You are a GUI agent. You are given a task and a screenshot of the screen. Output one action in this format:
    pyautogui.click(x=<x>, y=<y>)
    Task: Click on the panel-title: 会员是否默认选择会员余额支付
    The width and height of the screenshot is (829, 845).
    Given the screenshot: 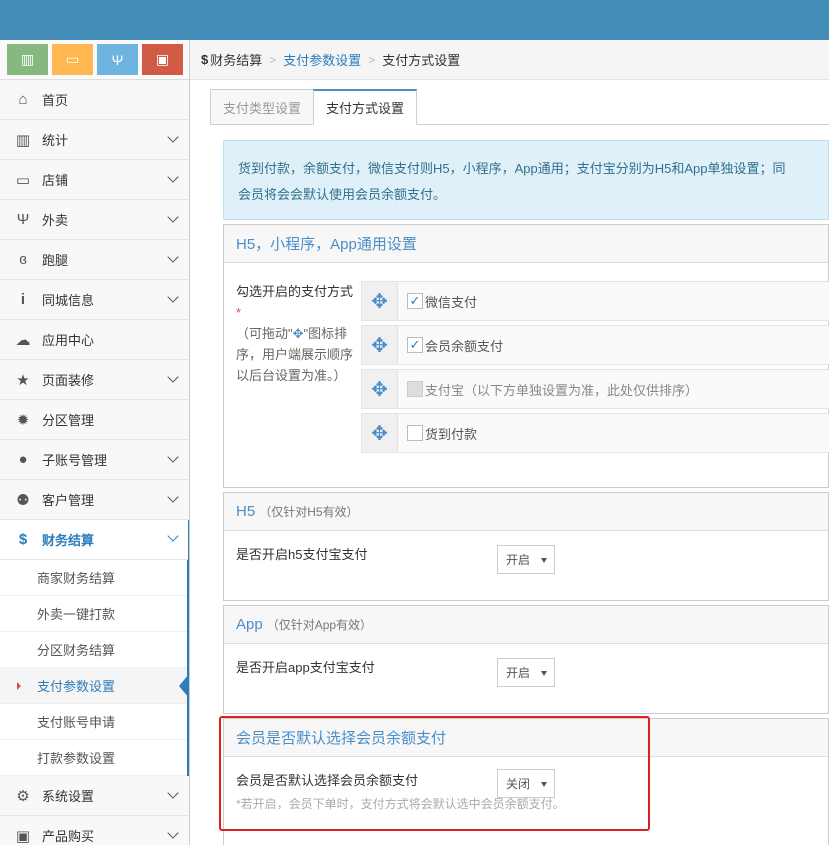 What is the action you would take?
    pyautogui.click(x=526, y=738)
    